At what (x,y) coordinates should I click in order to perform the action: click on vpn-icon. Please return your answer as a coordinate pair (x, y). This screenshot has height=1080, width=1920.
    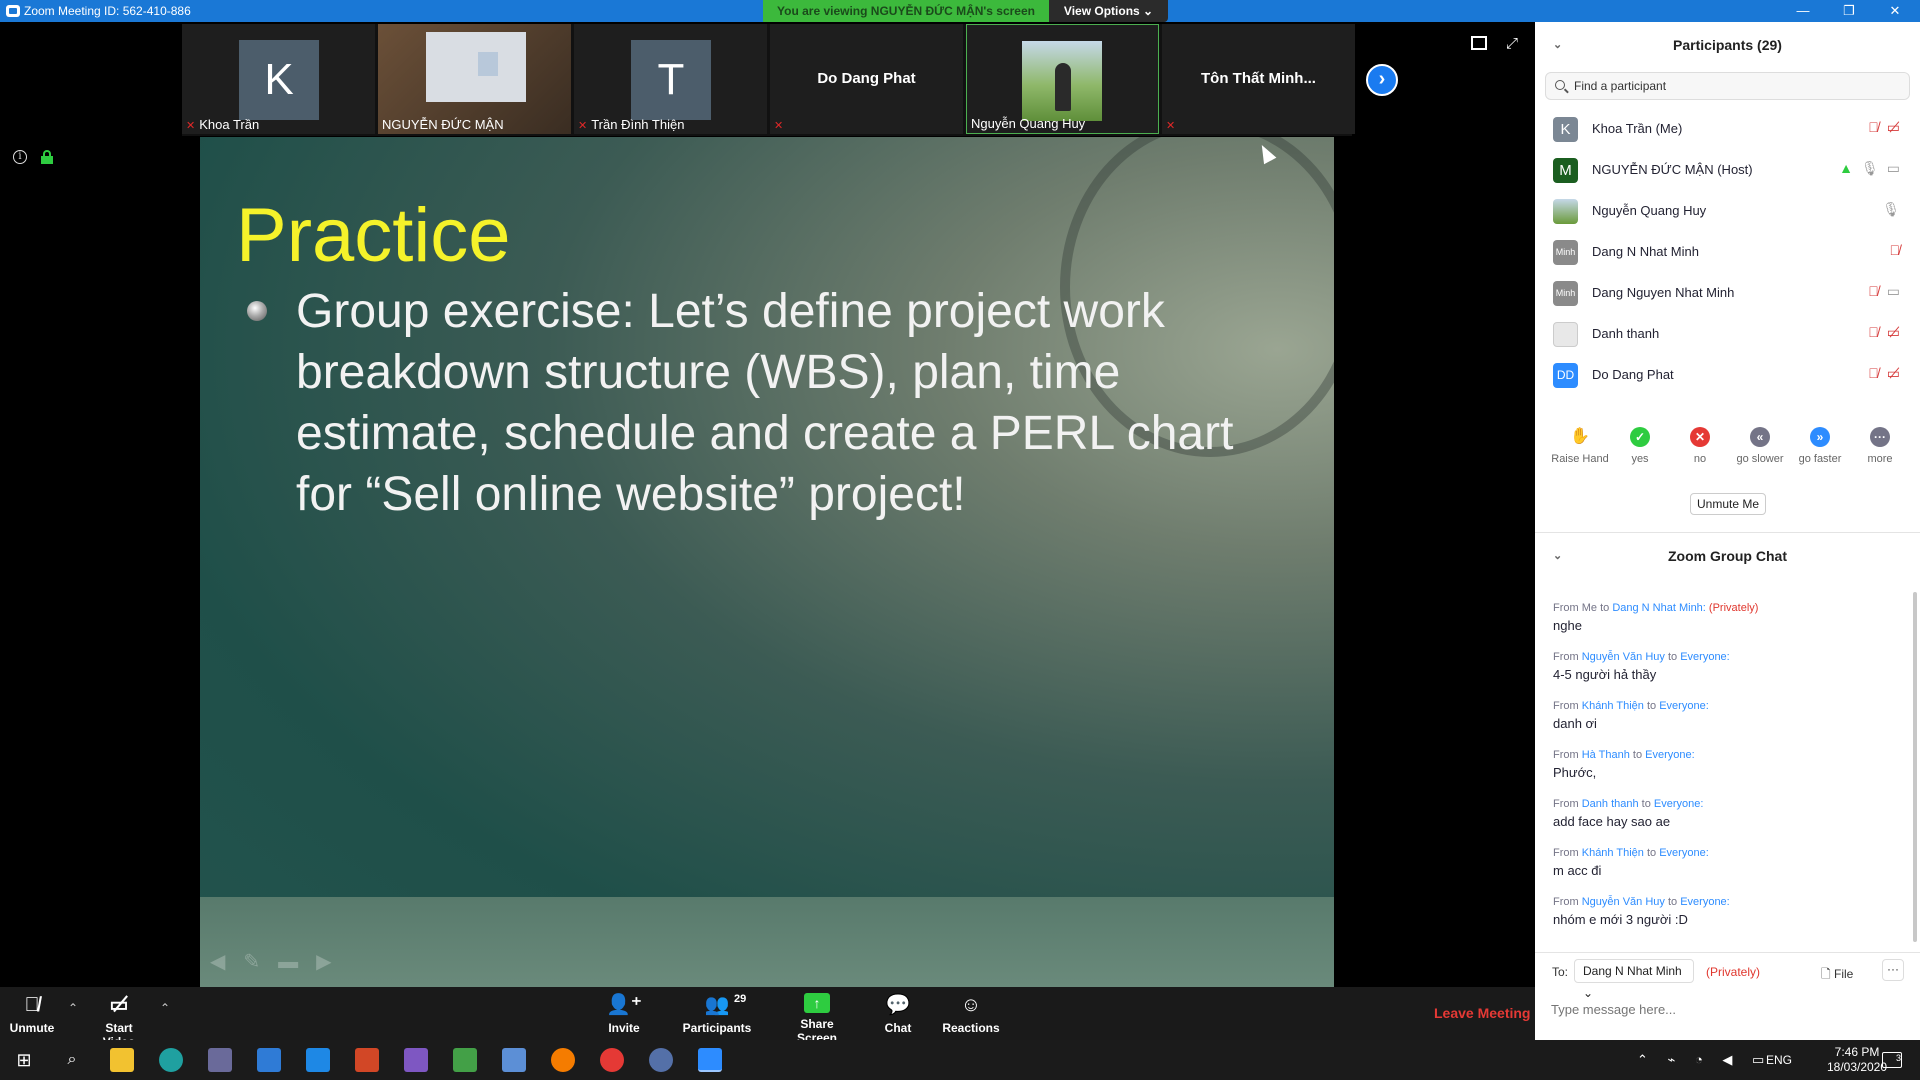
    Looking at the image, I should click on (661, 1060).